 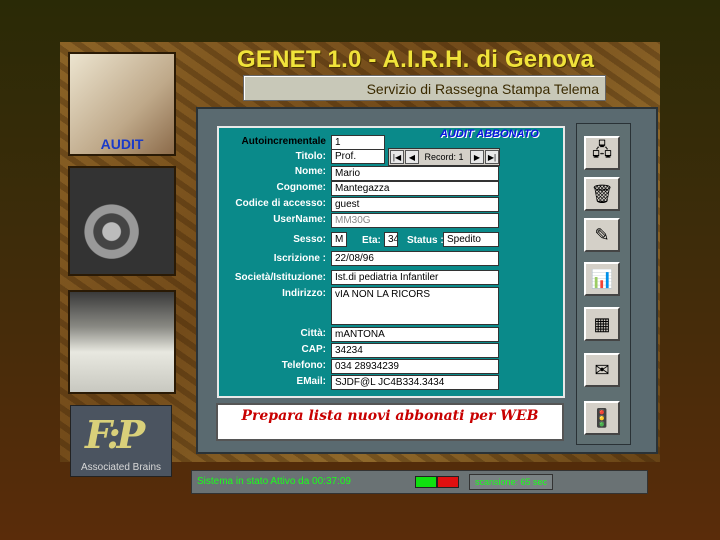 What do you see at coordinates (424, 88) in the screenshot?
I see `subtitle-bar: Servizio di Rassegna Stampa Telema` at bounding box center [424, 88].